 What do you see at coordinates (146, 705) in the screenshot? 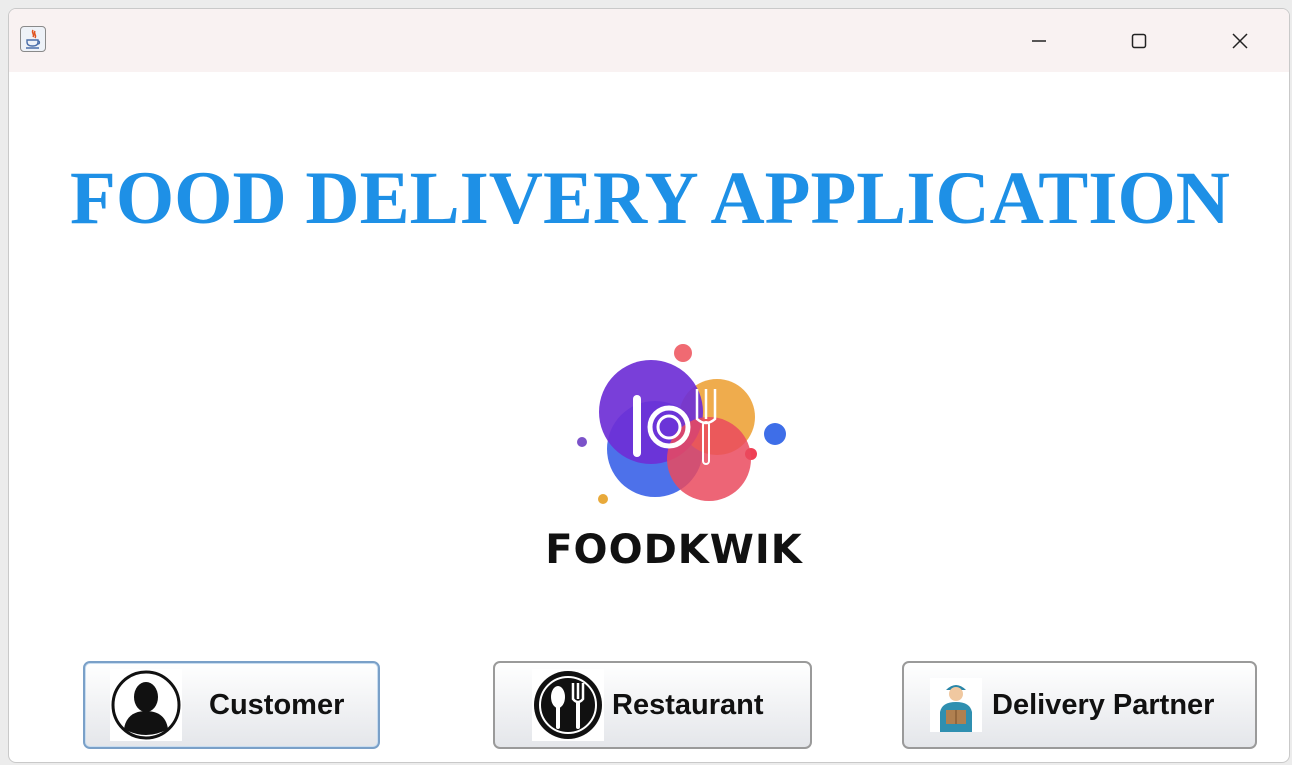
I see `person-silhouette-icon` at bounding box center [146, 705].